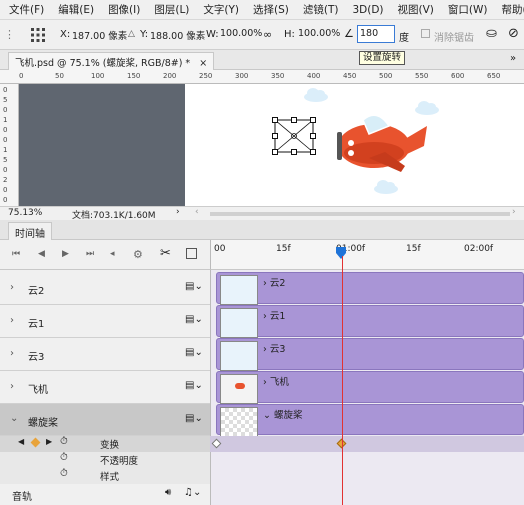  Describe the element at coordinates (414, 9) in the screenshot. I see `menu-view: 视图(V)` at that location.